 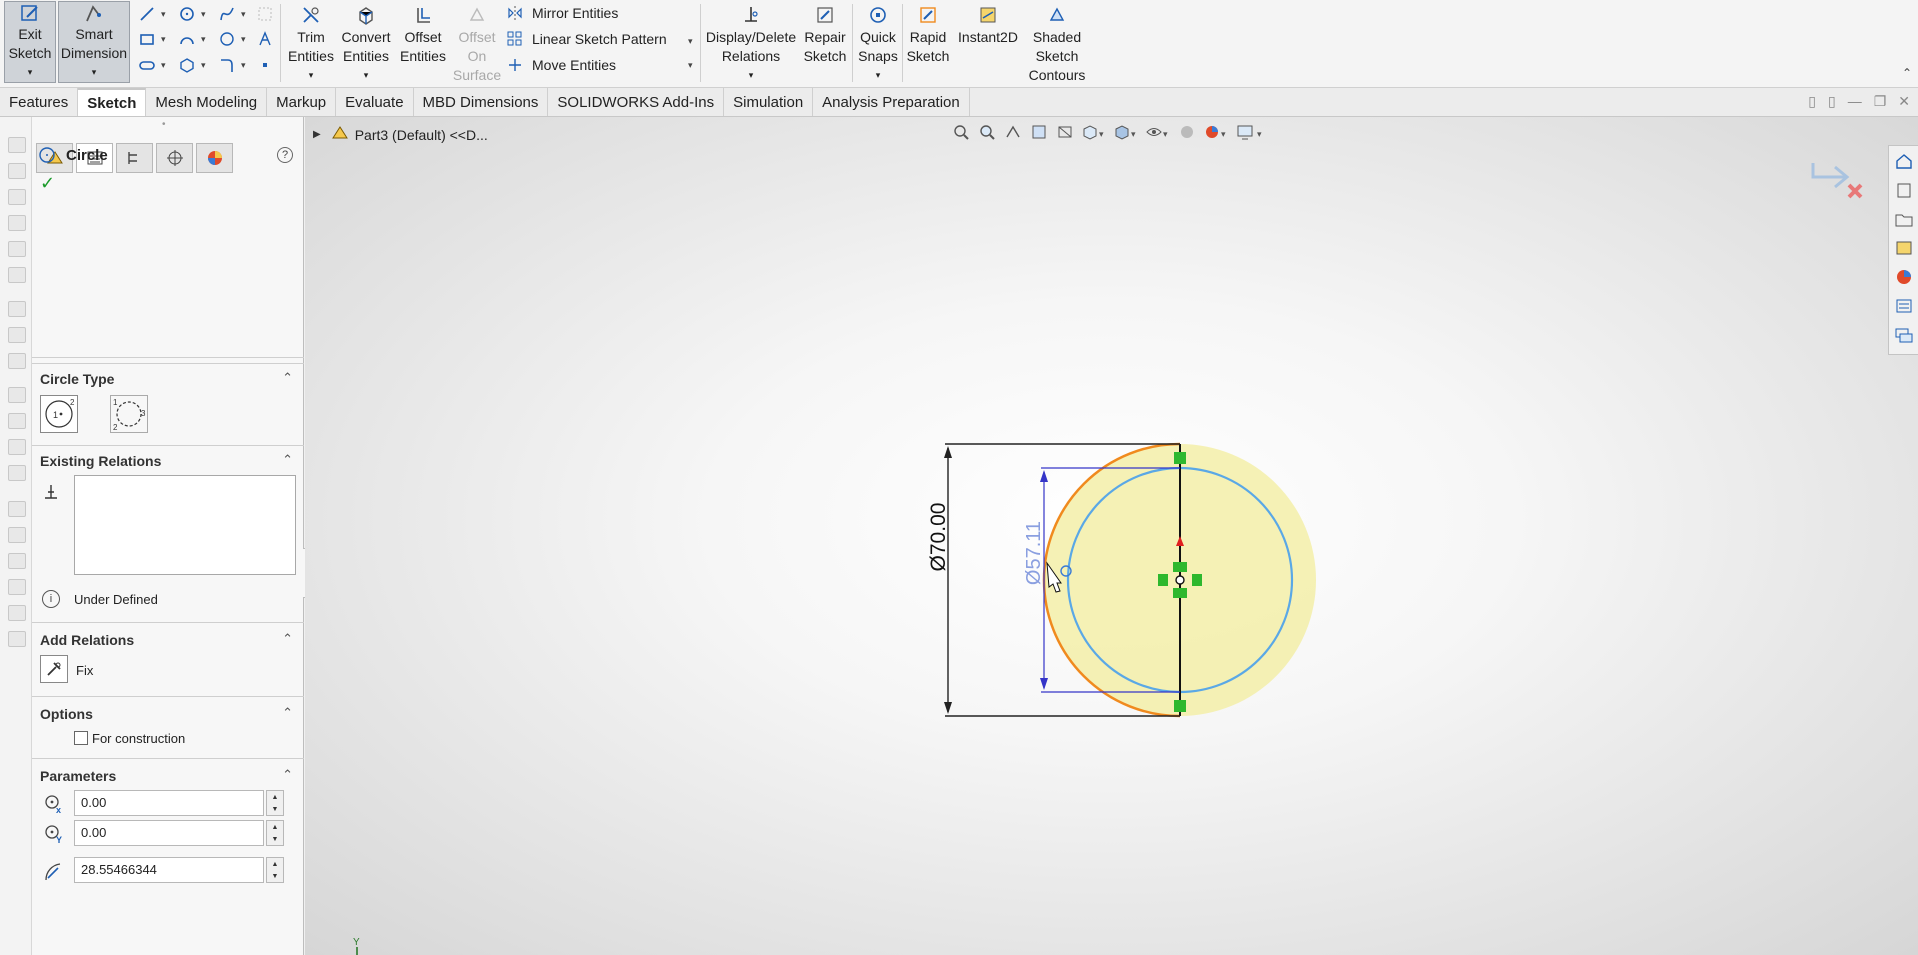 What do you see at coordinates (17, 561) in the screenshot?
I see `instant3d-icon` at bounding box center [17, 561].